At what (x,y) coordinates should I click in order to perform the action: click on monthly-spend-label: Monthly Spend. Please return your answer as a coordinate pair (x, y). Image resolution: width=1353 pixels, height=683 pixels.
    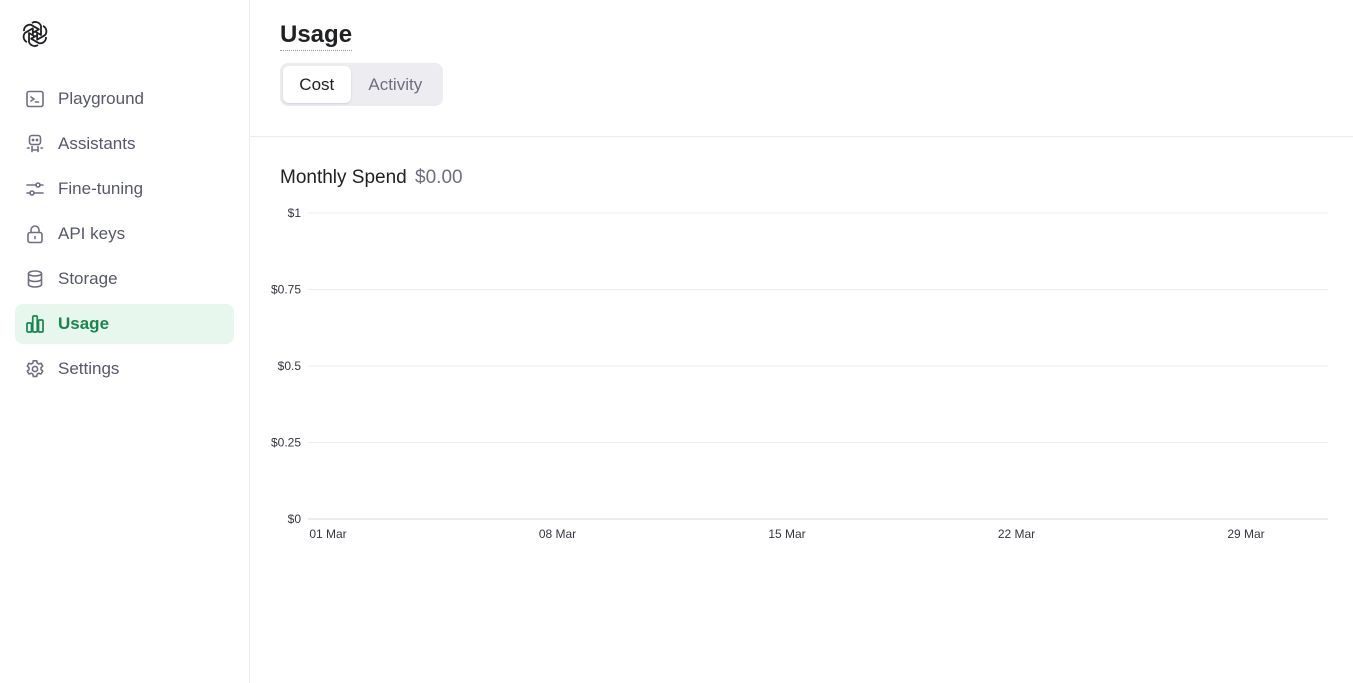
    Looking at the image, I should click on (343, 177).